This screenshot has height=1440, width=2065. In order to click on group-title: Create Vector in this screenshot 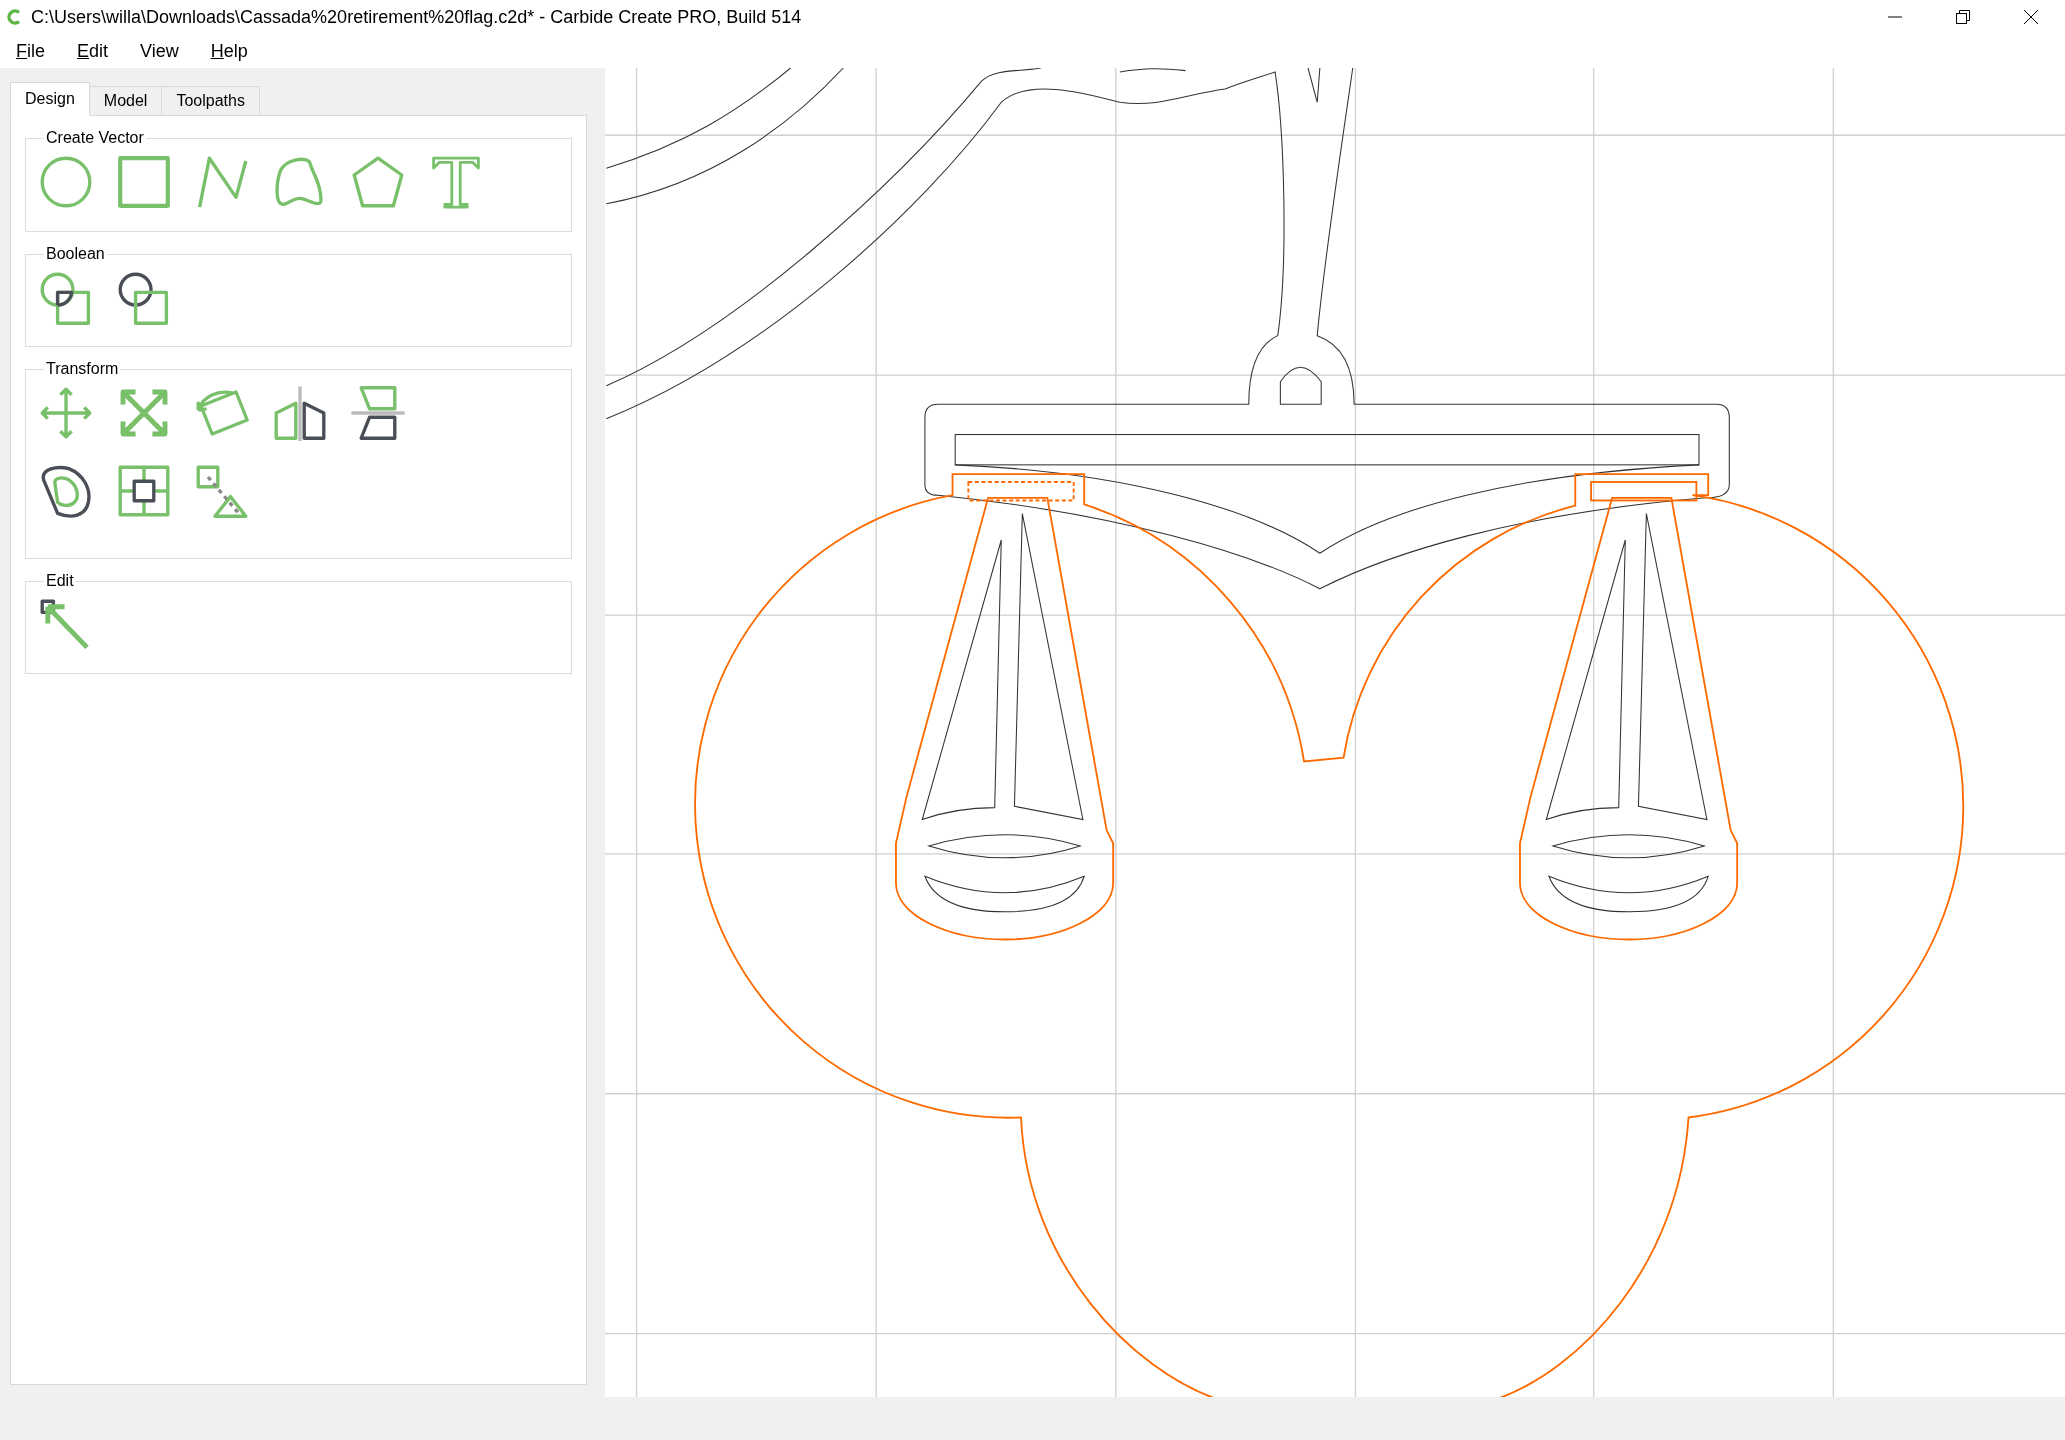, I will do `click(95, 138)`.